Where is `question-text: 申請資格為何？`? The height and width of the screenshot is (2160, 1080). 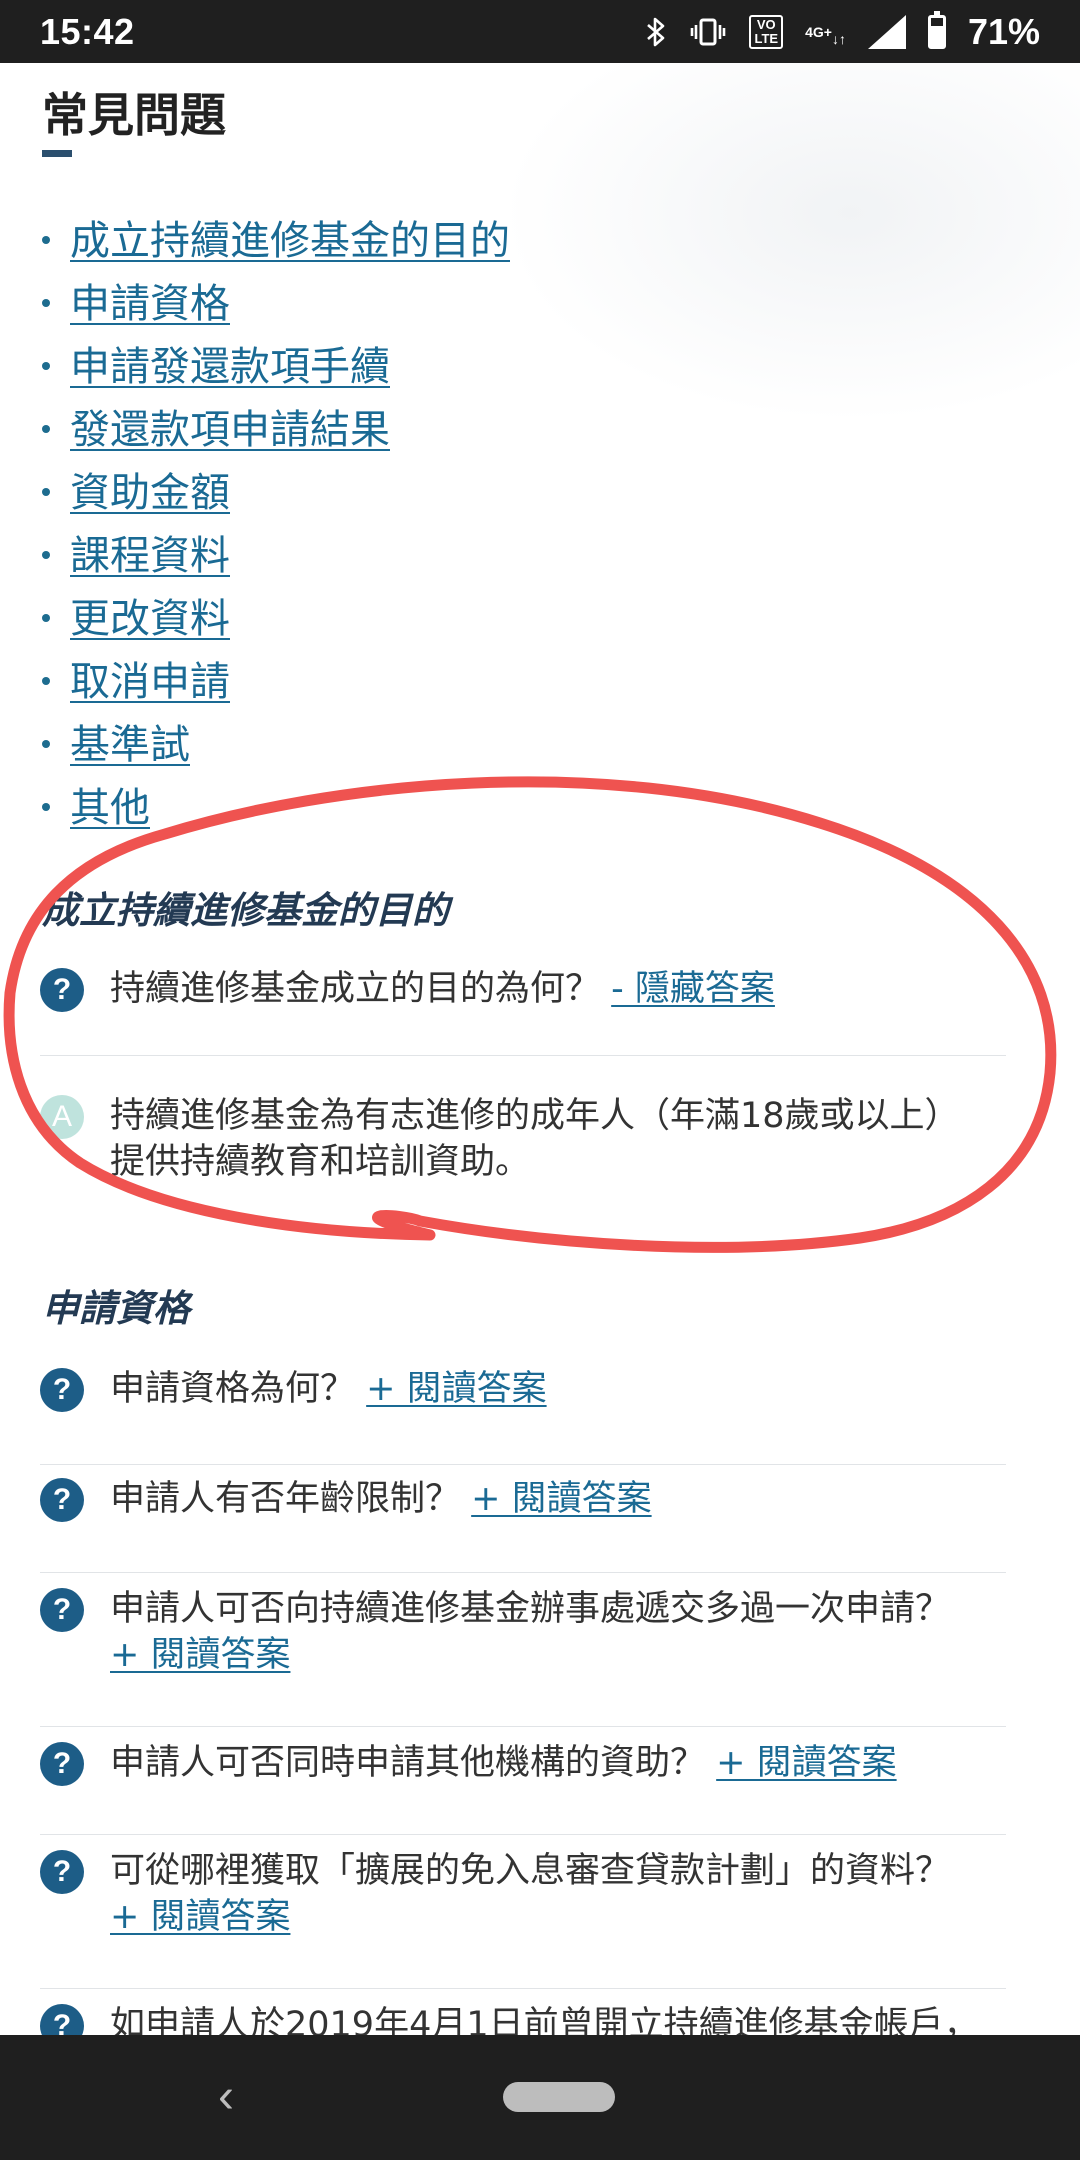
question-text: 申請資格為何？ is located at coordinates (233, 1389).